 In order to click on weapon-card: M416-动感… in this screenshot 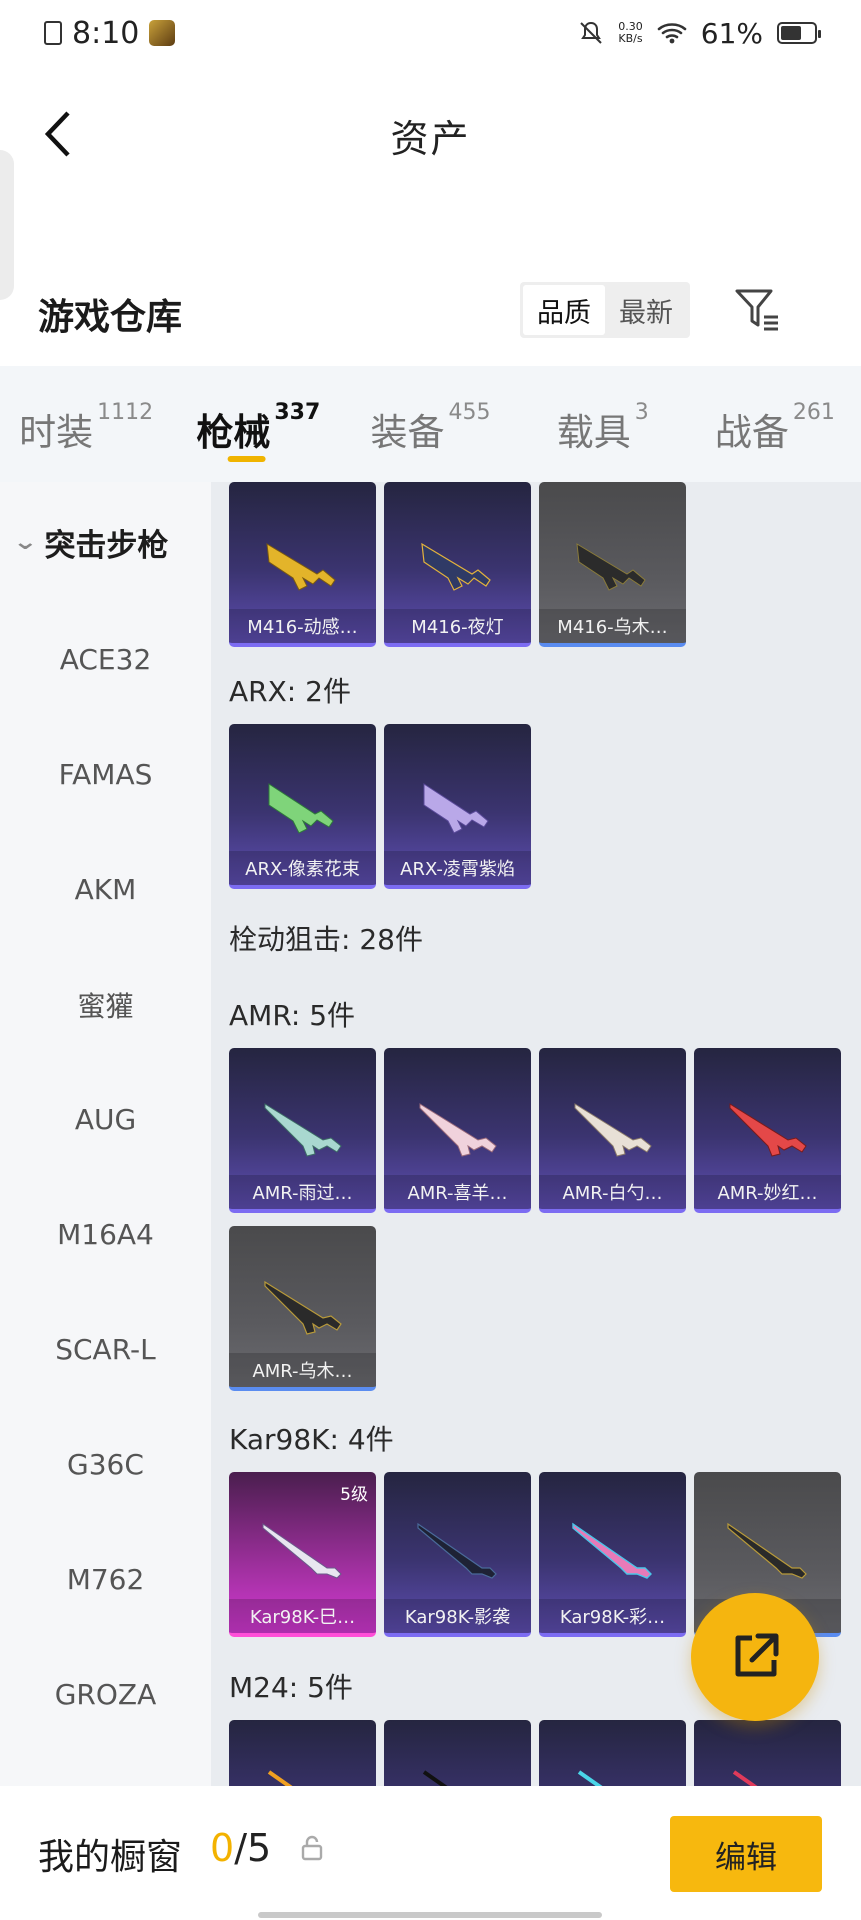, I will do `click(302, 564)`.